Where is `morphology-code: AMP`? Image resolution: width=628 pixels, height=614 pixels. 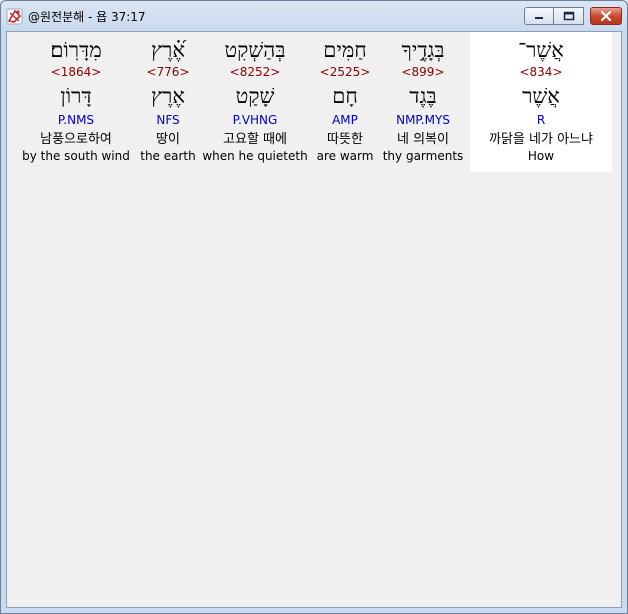
morphology-code: AMP is located at coordinates (345, 120).